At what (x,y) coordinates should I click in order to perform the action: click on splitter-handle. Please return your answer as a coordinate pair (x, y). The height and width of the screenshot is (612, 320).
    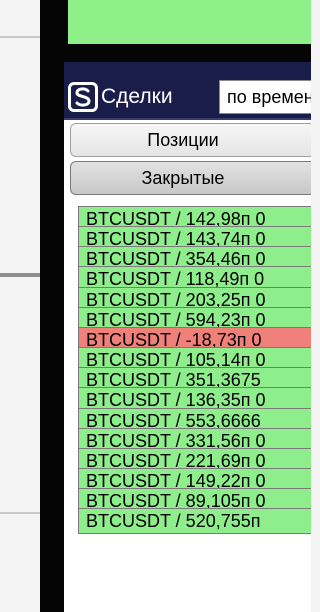
    Looking at the image, I should click on (20, 275).